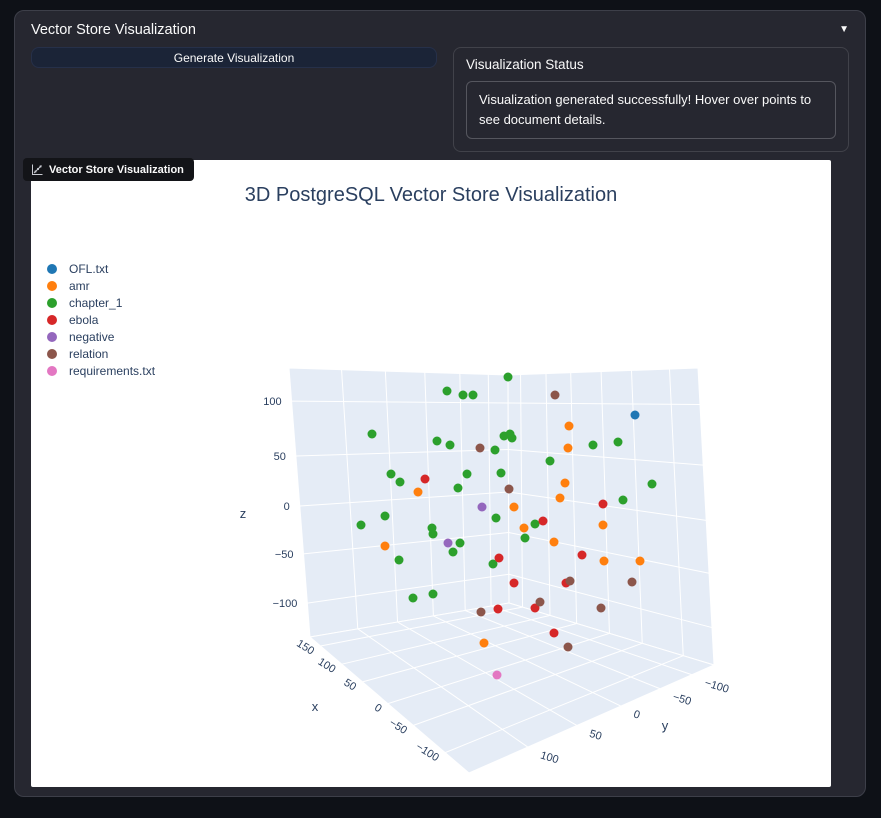 Image resolution: width=881 pixels, height=818 pixels. Describe the element at coordinates (440, 29) in the screenshot. I see `expander-header: Vector Store Visualization ▼` at that location.